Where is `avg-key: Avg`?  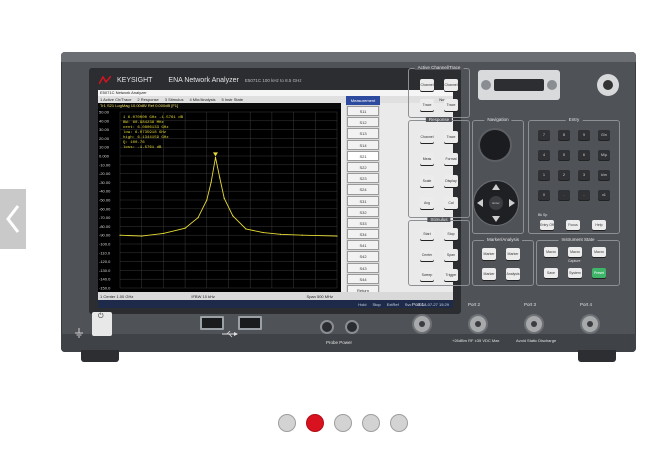
avg-key: Avg is located at coordinates (427, 203).